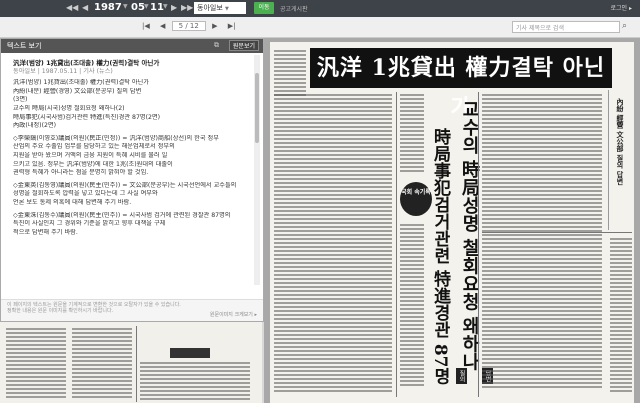 This screenshot has width=640, height=403. I want to click on month-dropdown-icon: ▼, so click(146, 6).